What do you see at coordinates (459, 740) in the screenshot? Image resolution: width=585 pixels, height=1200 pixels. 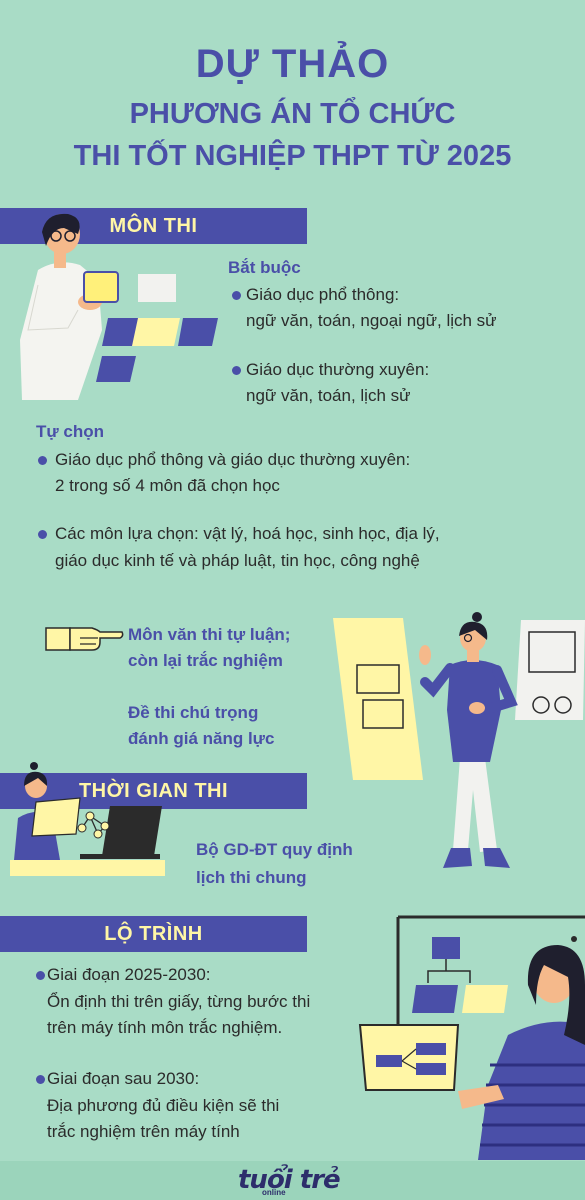 I see `standing-woman-illustration` at bounding box center [459, 740].